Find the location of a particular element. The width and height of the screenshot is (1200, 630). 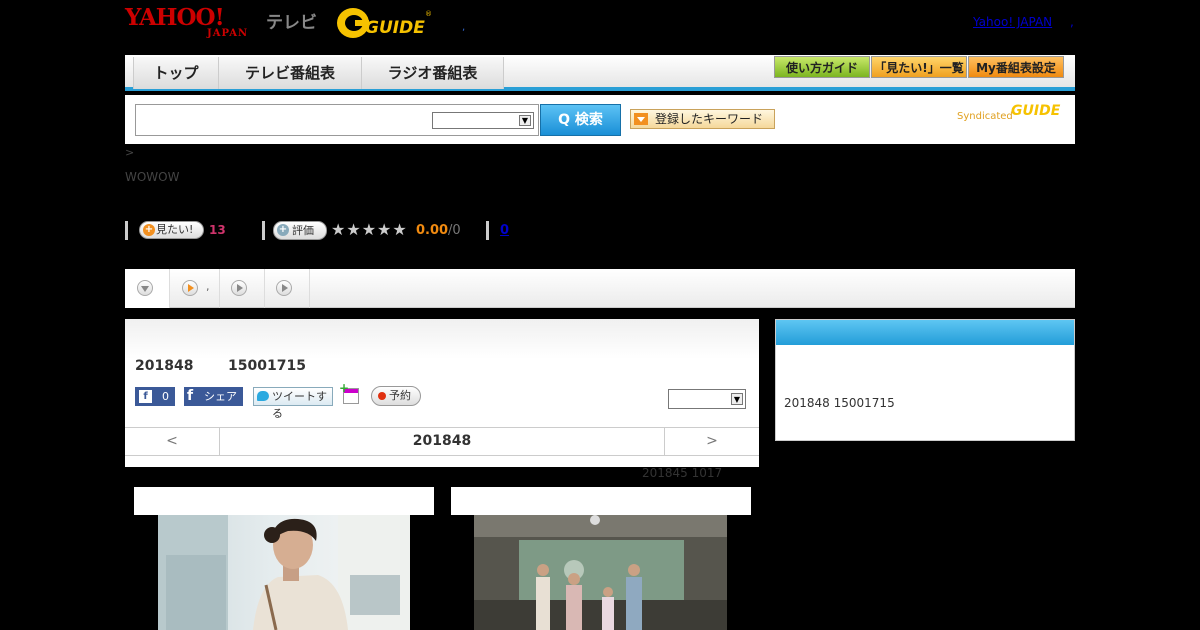

syndicated-label: Syndicated is located at coordinates (985, 116).